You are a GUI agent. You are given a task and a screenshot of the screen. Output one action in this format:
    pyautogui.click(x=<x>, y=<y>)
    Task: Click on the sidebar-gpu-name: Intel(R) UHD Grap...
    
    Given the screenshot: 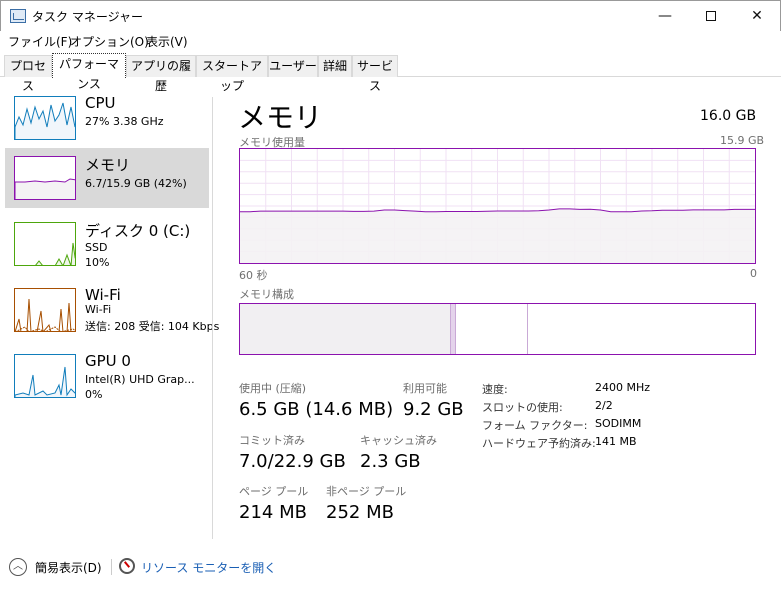 What is the action you would take?
    pyautogui.click(x=140, y=379)
    